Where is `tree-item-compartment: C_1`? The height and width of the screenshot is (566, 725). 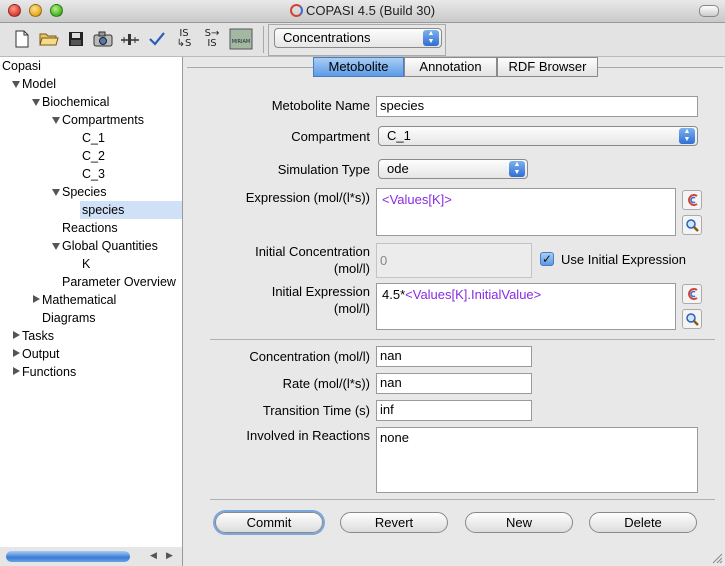
tree-item-compartment: C_1 is located at coordinates (93, 138).